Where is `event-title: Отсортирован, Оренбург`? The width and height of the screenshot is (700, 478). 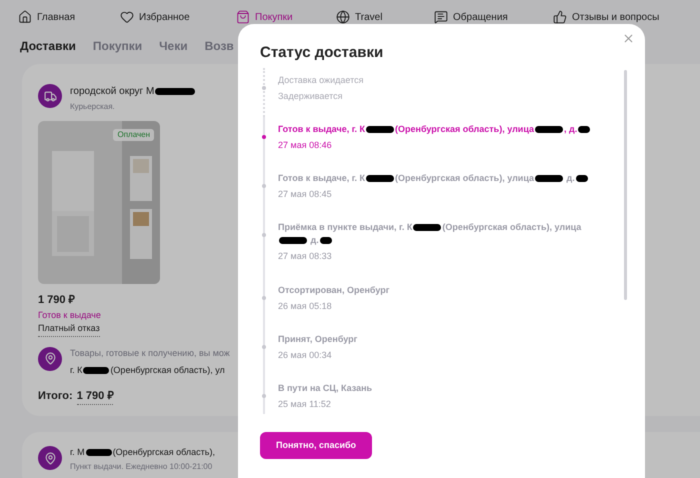
event-title: Отсортирован, Оренбург is located at coordinates (334, 290).